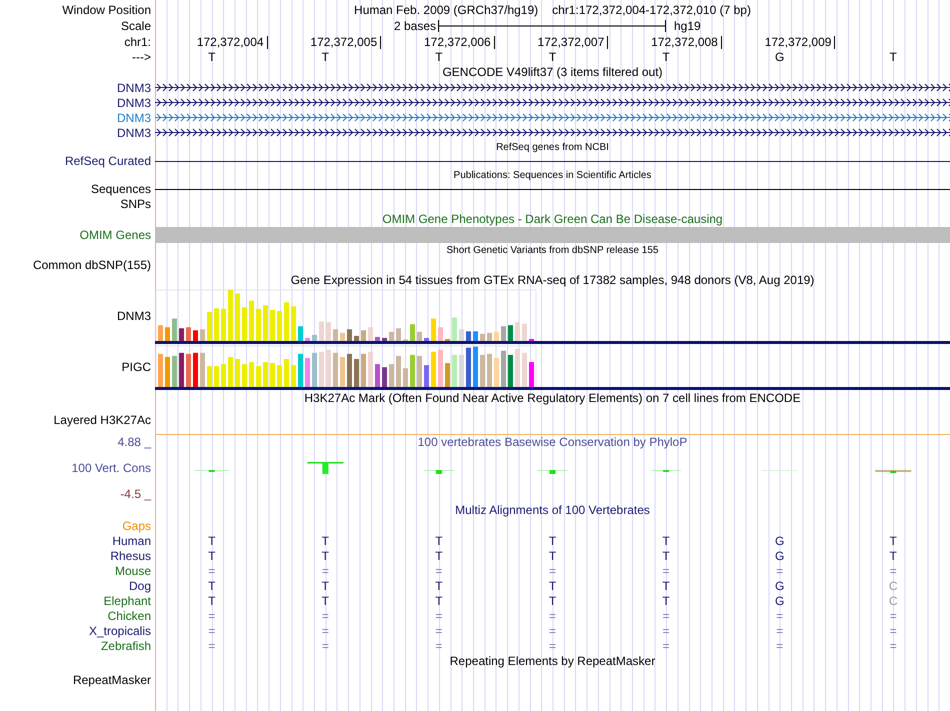  I want to click on track-label: RefSeq Curated, so click(107, 161).